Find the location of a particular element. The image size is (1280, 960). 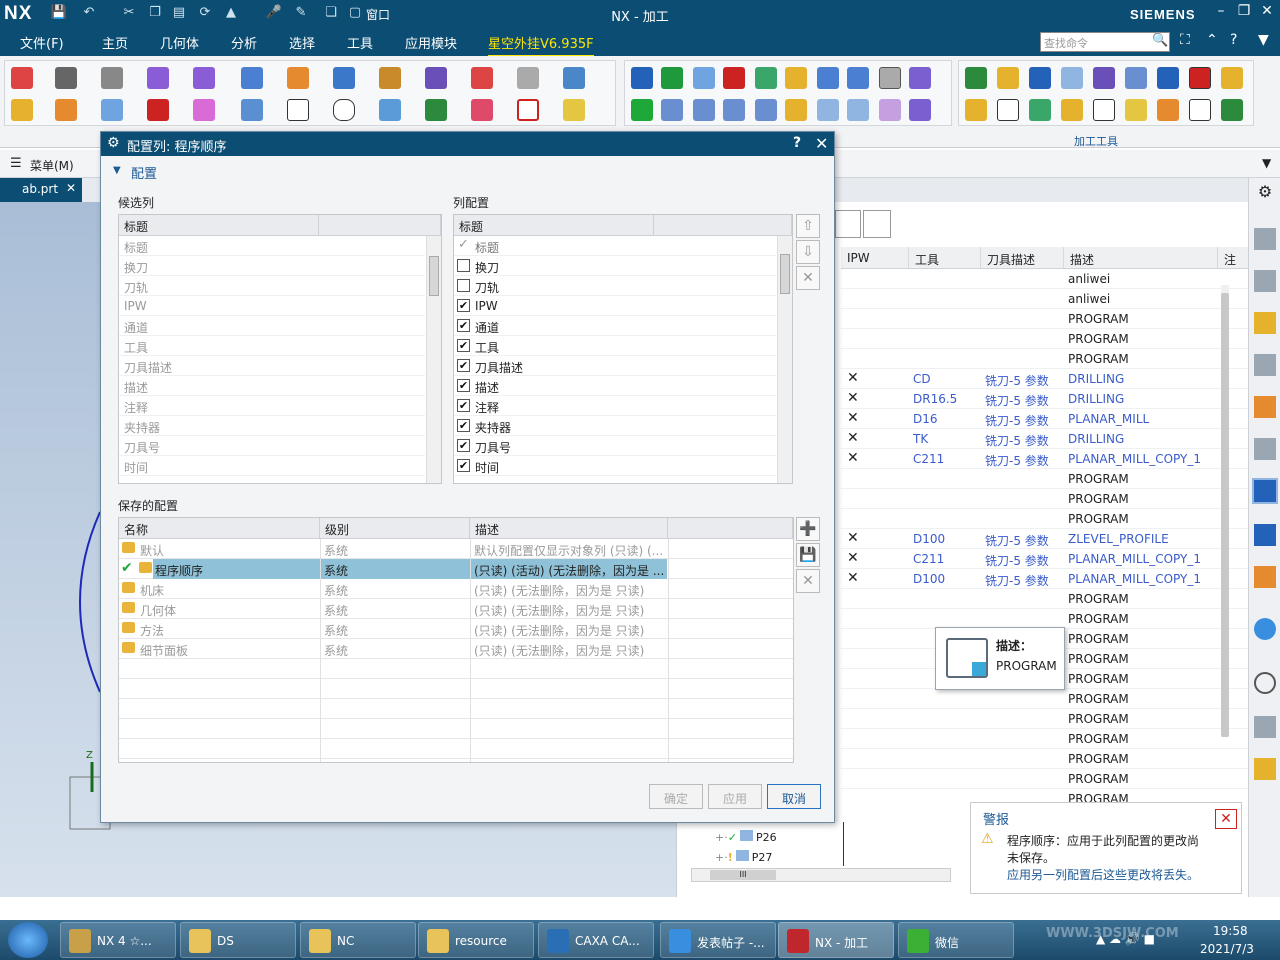

plane-icon is located at coordinates (528, 78).